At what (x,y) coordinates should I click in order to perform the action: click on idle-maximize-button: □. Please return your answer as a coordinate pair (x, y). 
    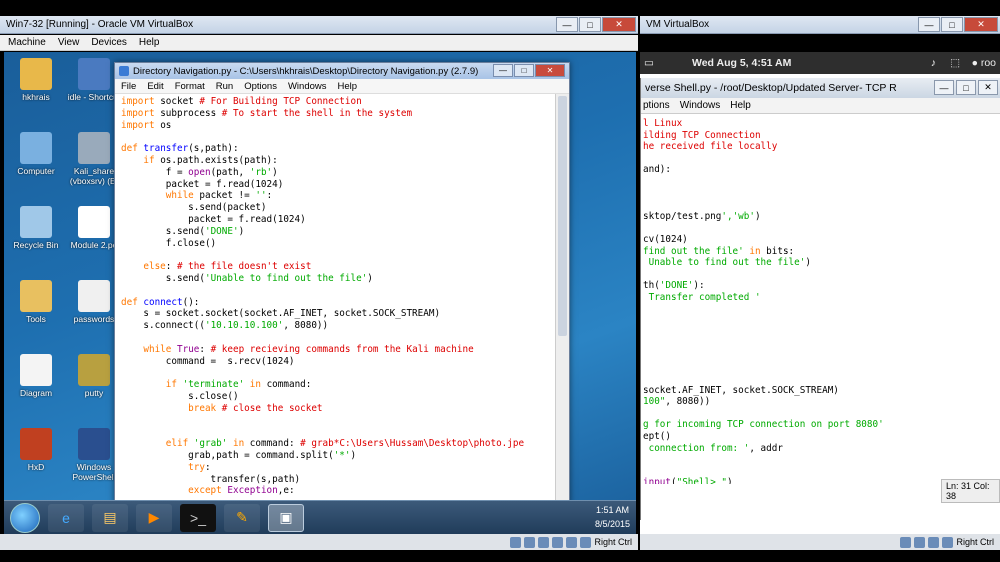
    Looking at the image, I should click on (524, 70).